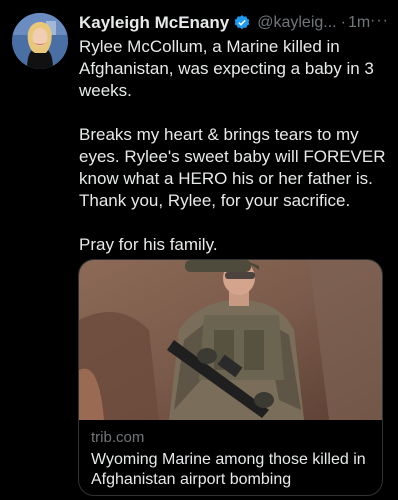 The width and height of the screenshot is (398, 500). I want to click on tweet-paragraph: Pray for his family., so click(148, 244).